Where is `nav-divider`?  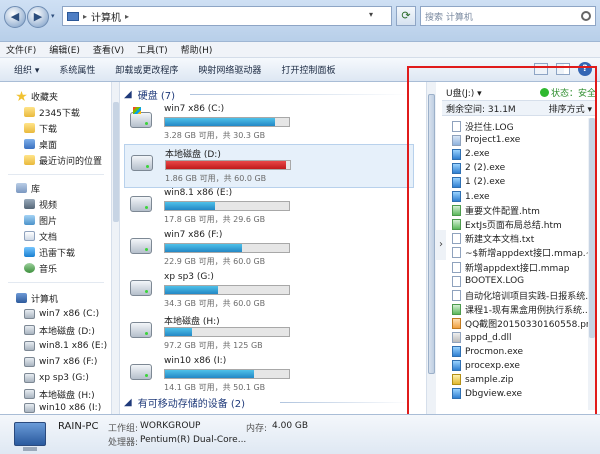
nav-divider is located at coordinates (56, 174).